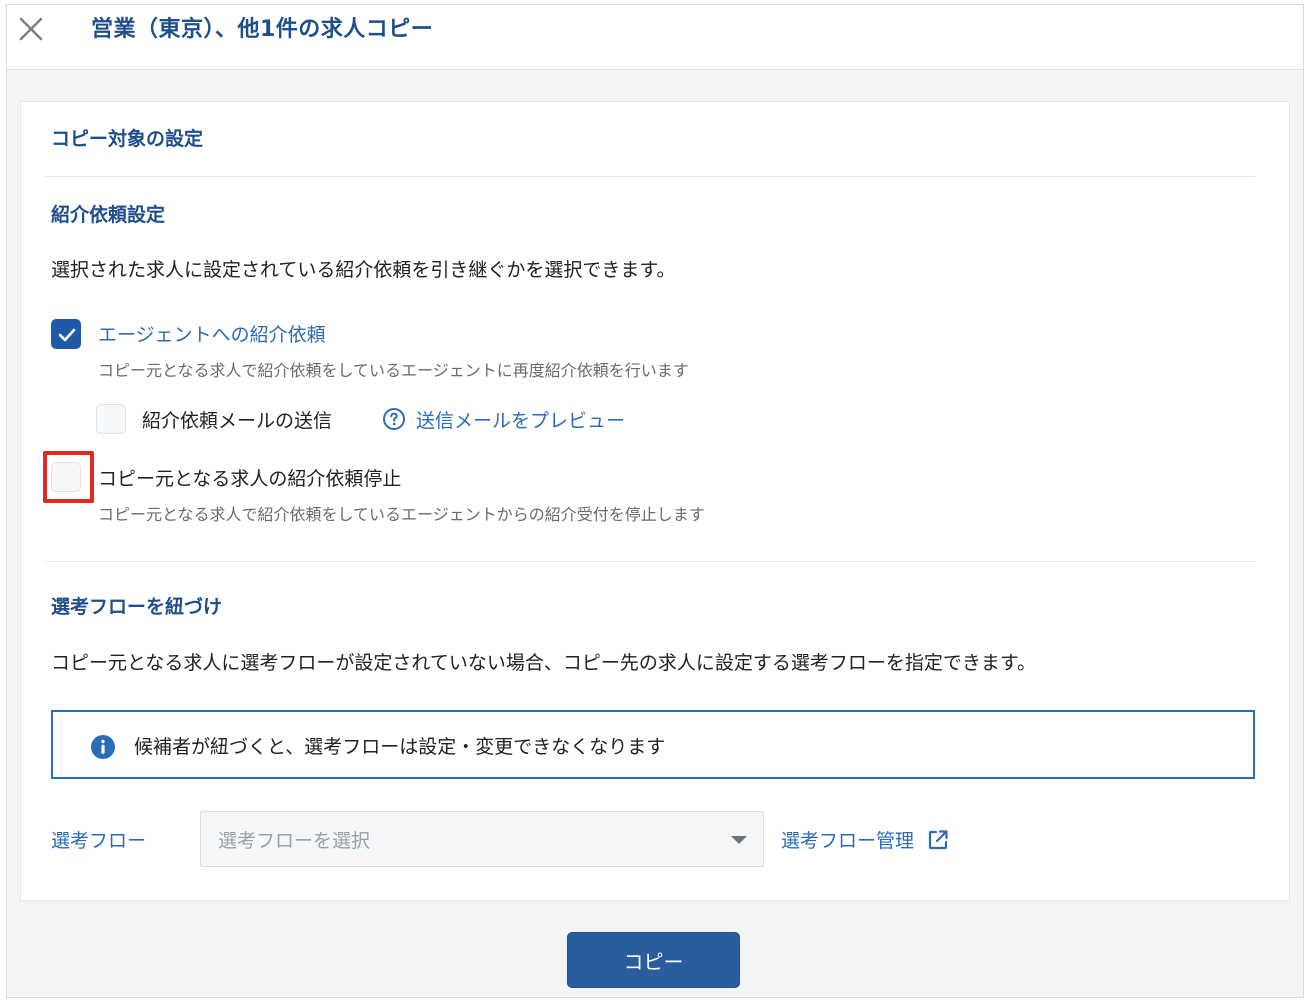 The height and width of the screenshot is (1006, 1312). Describe the element at coordinates (108, 215) in the screenshot. I see `referral-section-title: 紹介依頼設定` at that location.